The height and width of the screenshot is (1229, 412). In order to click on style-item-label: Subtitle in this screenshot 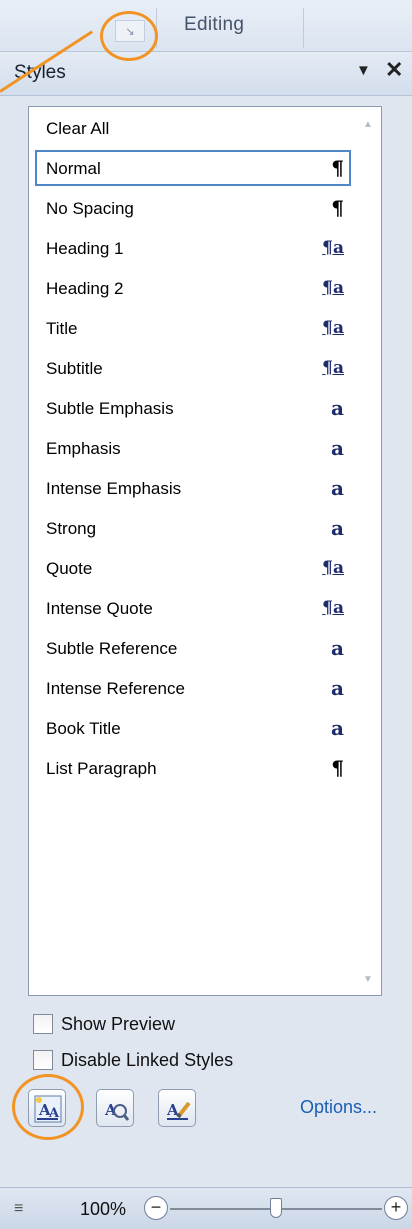, I will do `click(74, 368)`.